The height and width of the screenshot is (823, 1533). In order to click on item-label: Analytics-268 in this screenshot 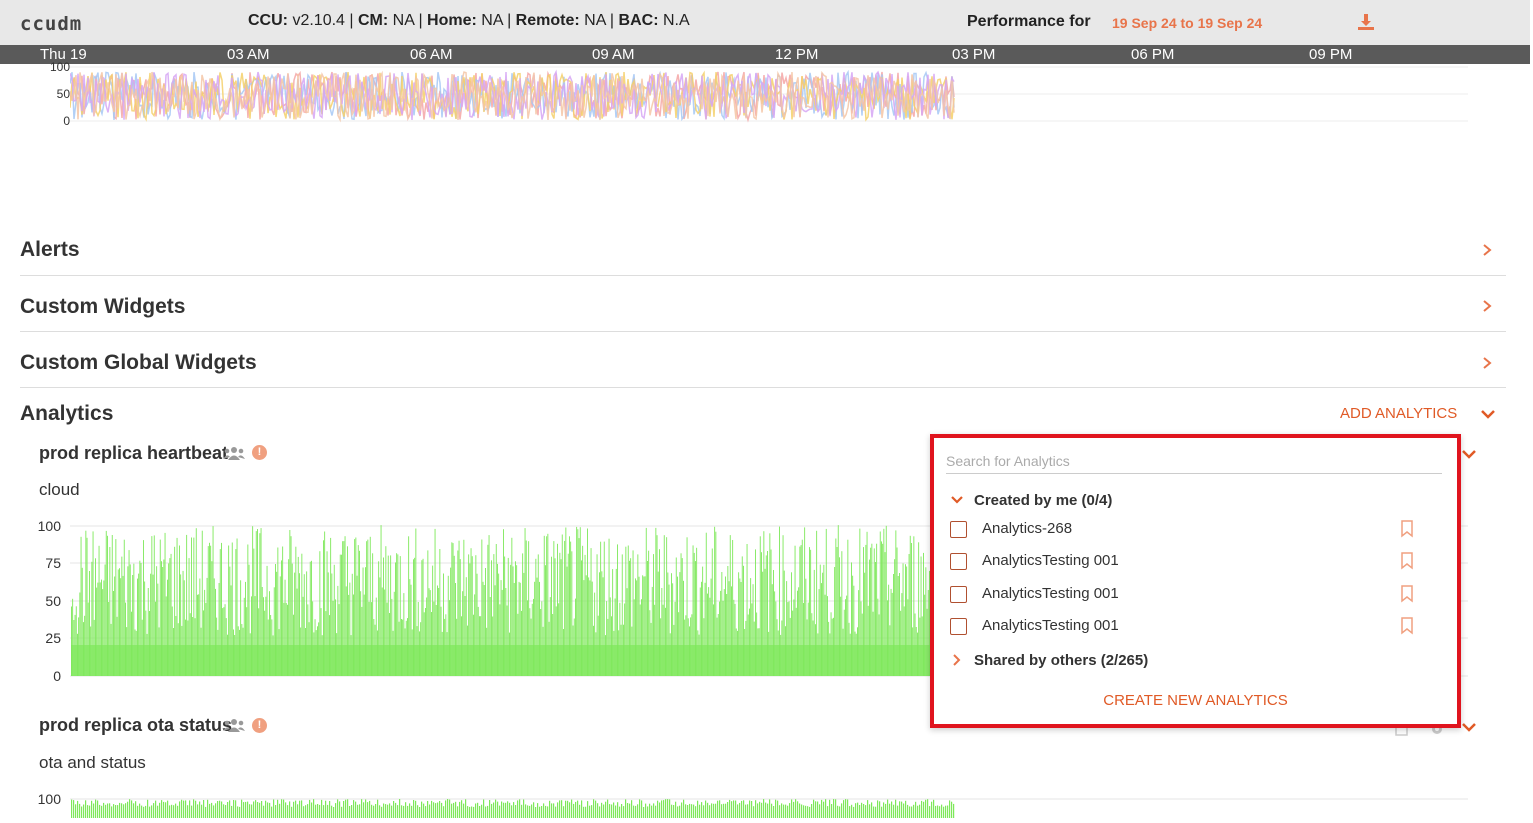, I will do `click(1027, 528)`.